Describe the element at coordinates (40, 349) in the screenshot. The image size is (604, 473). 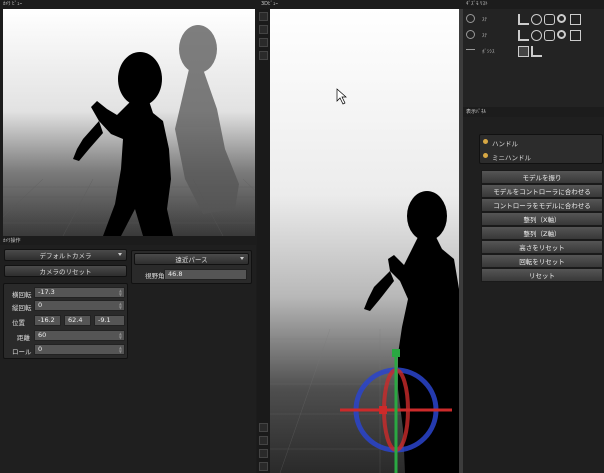
I see `roll-value: 0` at that location.